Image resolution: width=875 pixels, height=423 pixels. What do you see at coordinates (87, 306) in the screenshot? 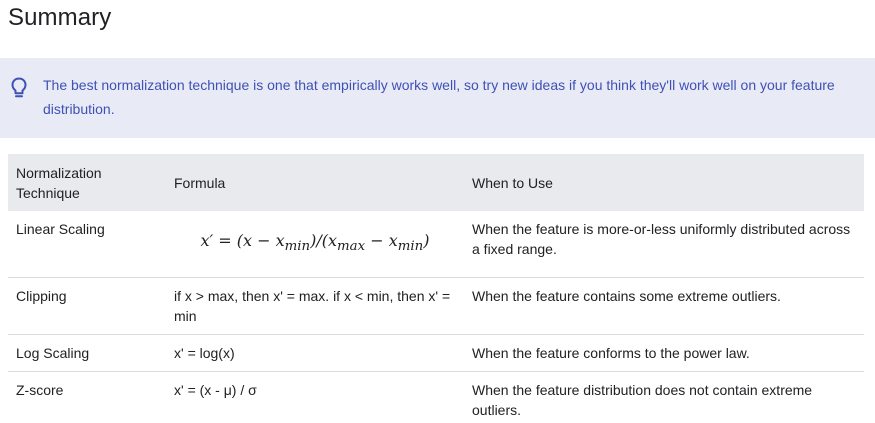
I see `technique-cell: Clipping` at bounding box center [87, 306].